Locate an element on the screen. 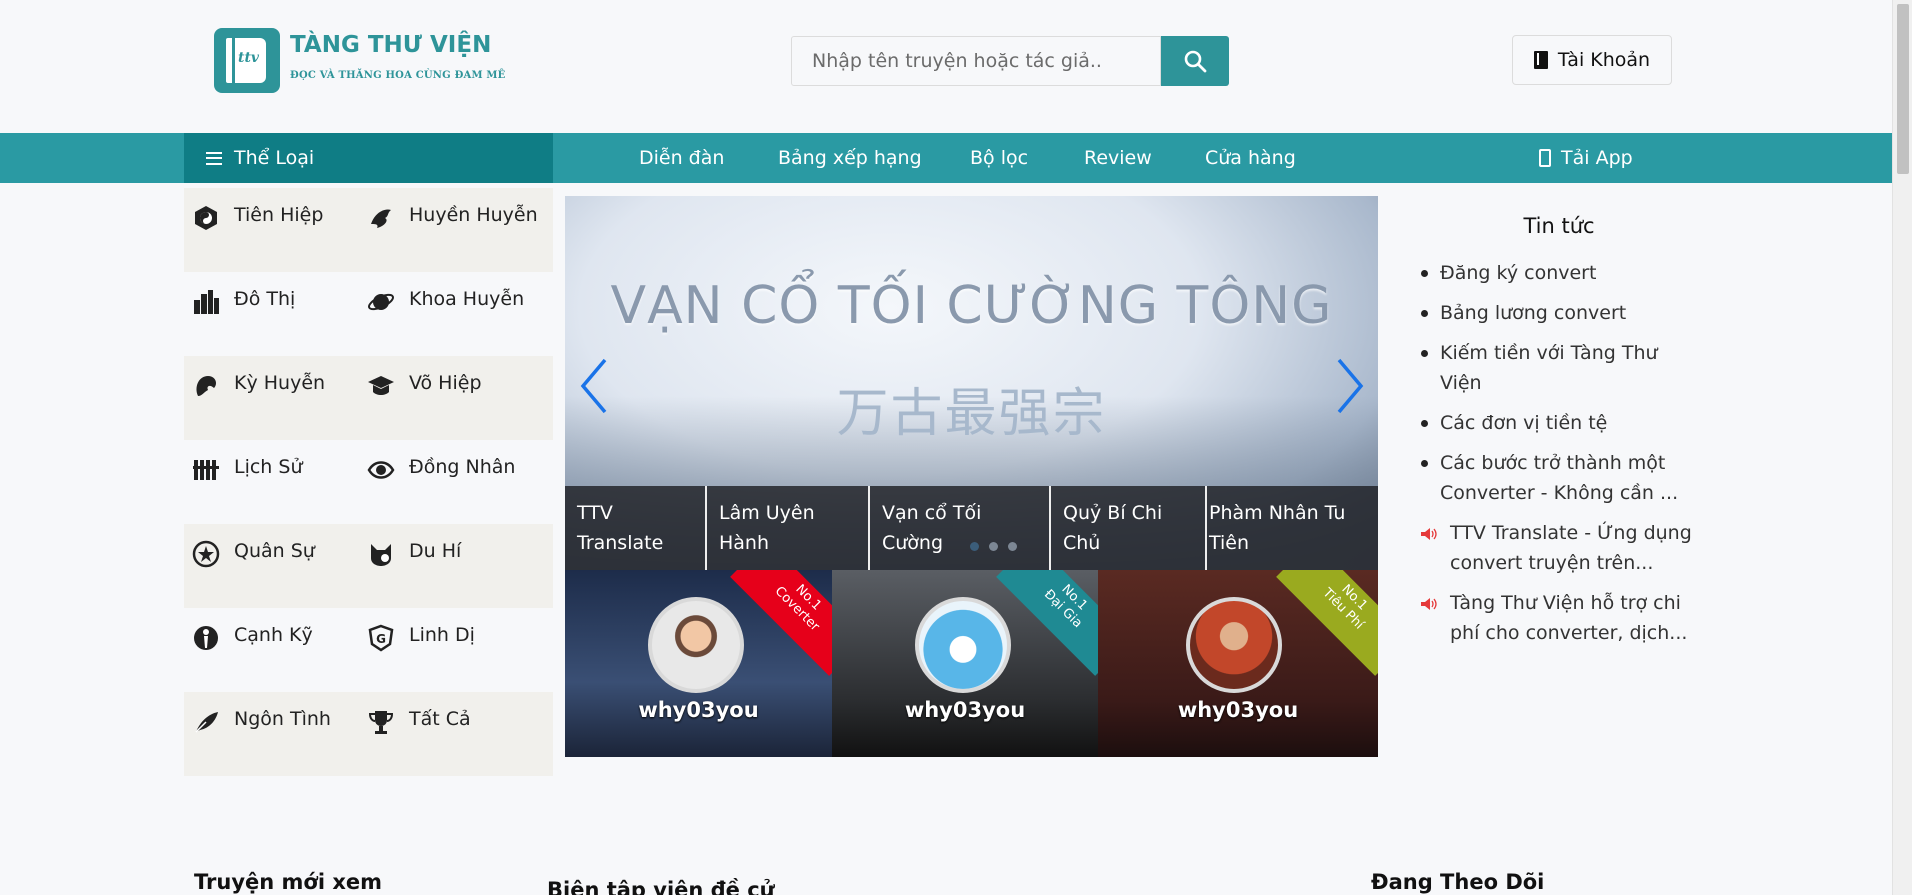  nav-download-app: Tải App is located at coordinates (1586, 158).